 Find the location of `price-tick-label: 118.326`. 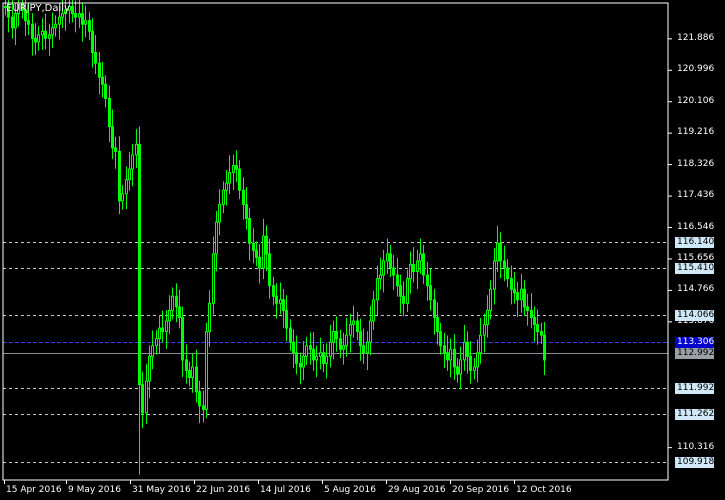

price-tick-label: 118.326 is located at coordinates (696, 163).